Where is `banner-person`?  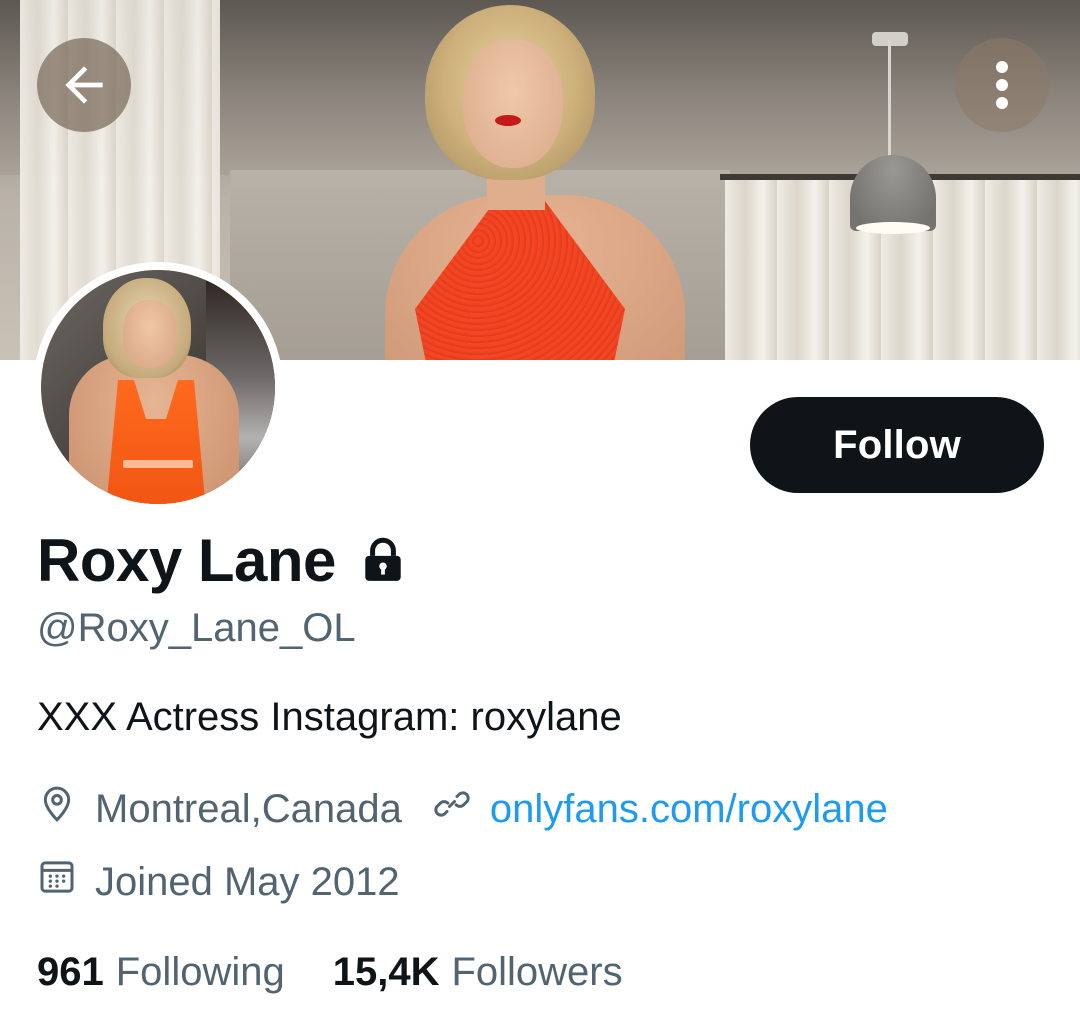
banner-person is located at coordinates (535, 180).